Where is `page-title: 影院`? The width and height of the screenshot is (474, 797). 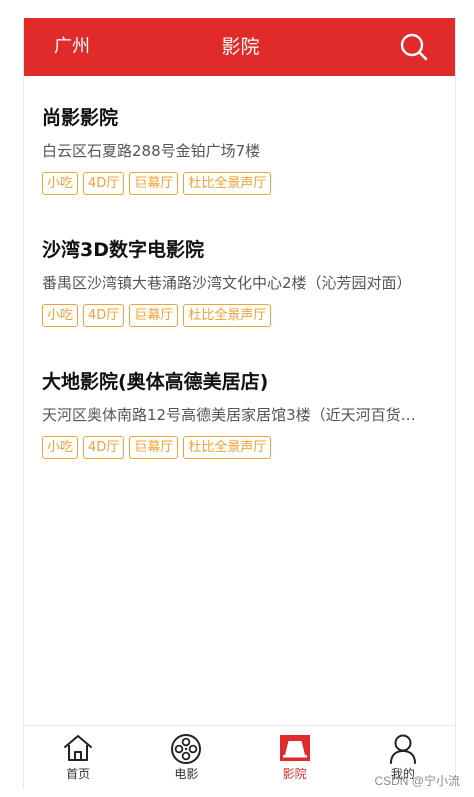
page-title: 影院 is located at coordinates (240, 47).